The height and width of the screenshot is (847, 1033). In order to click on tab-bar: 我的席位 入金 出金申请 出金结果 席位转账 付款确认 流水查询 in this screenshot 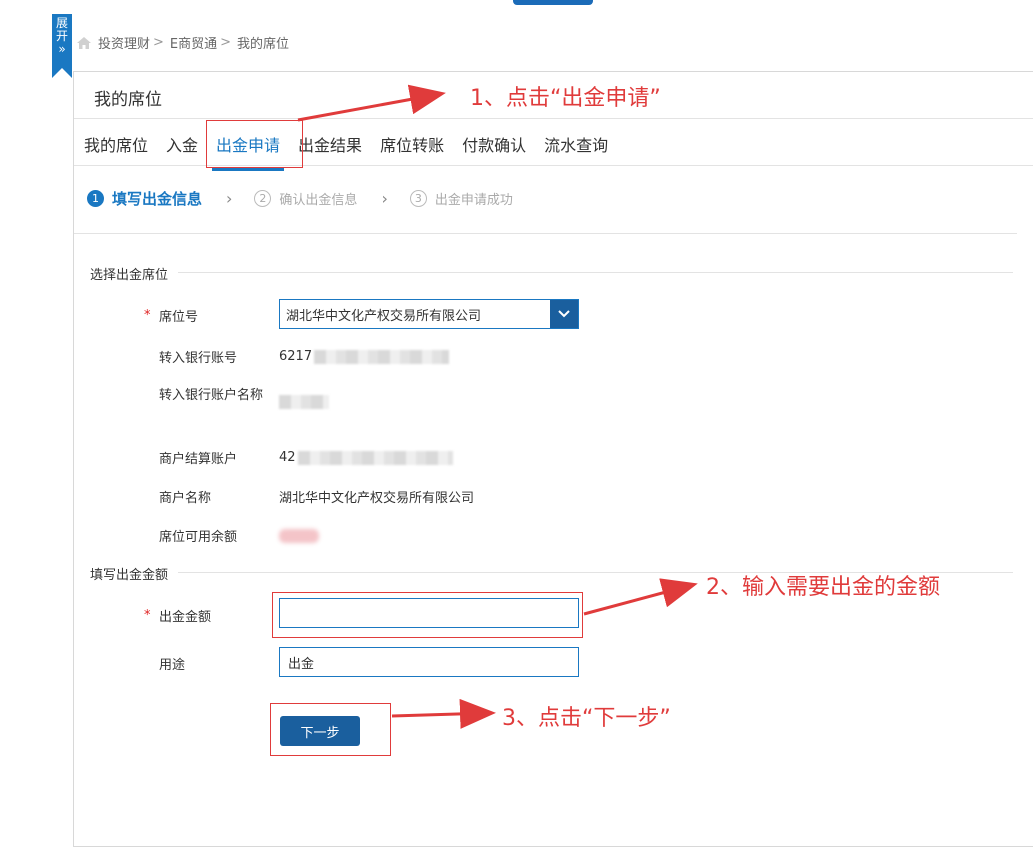, I will do `click(355, 151)`.